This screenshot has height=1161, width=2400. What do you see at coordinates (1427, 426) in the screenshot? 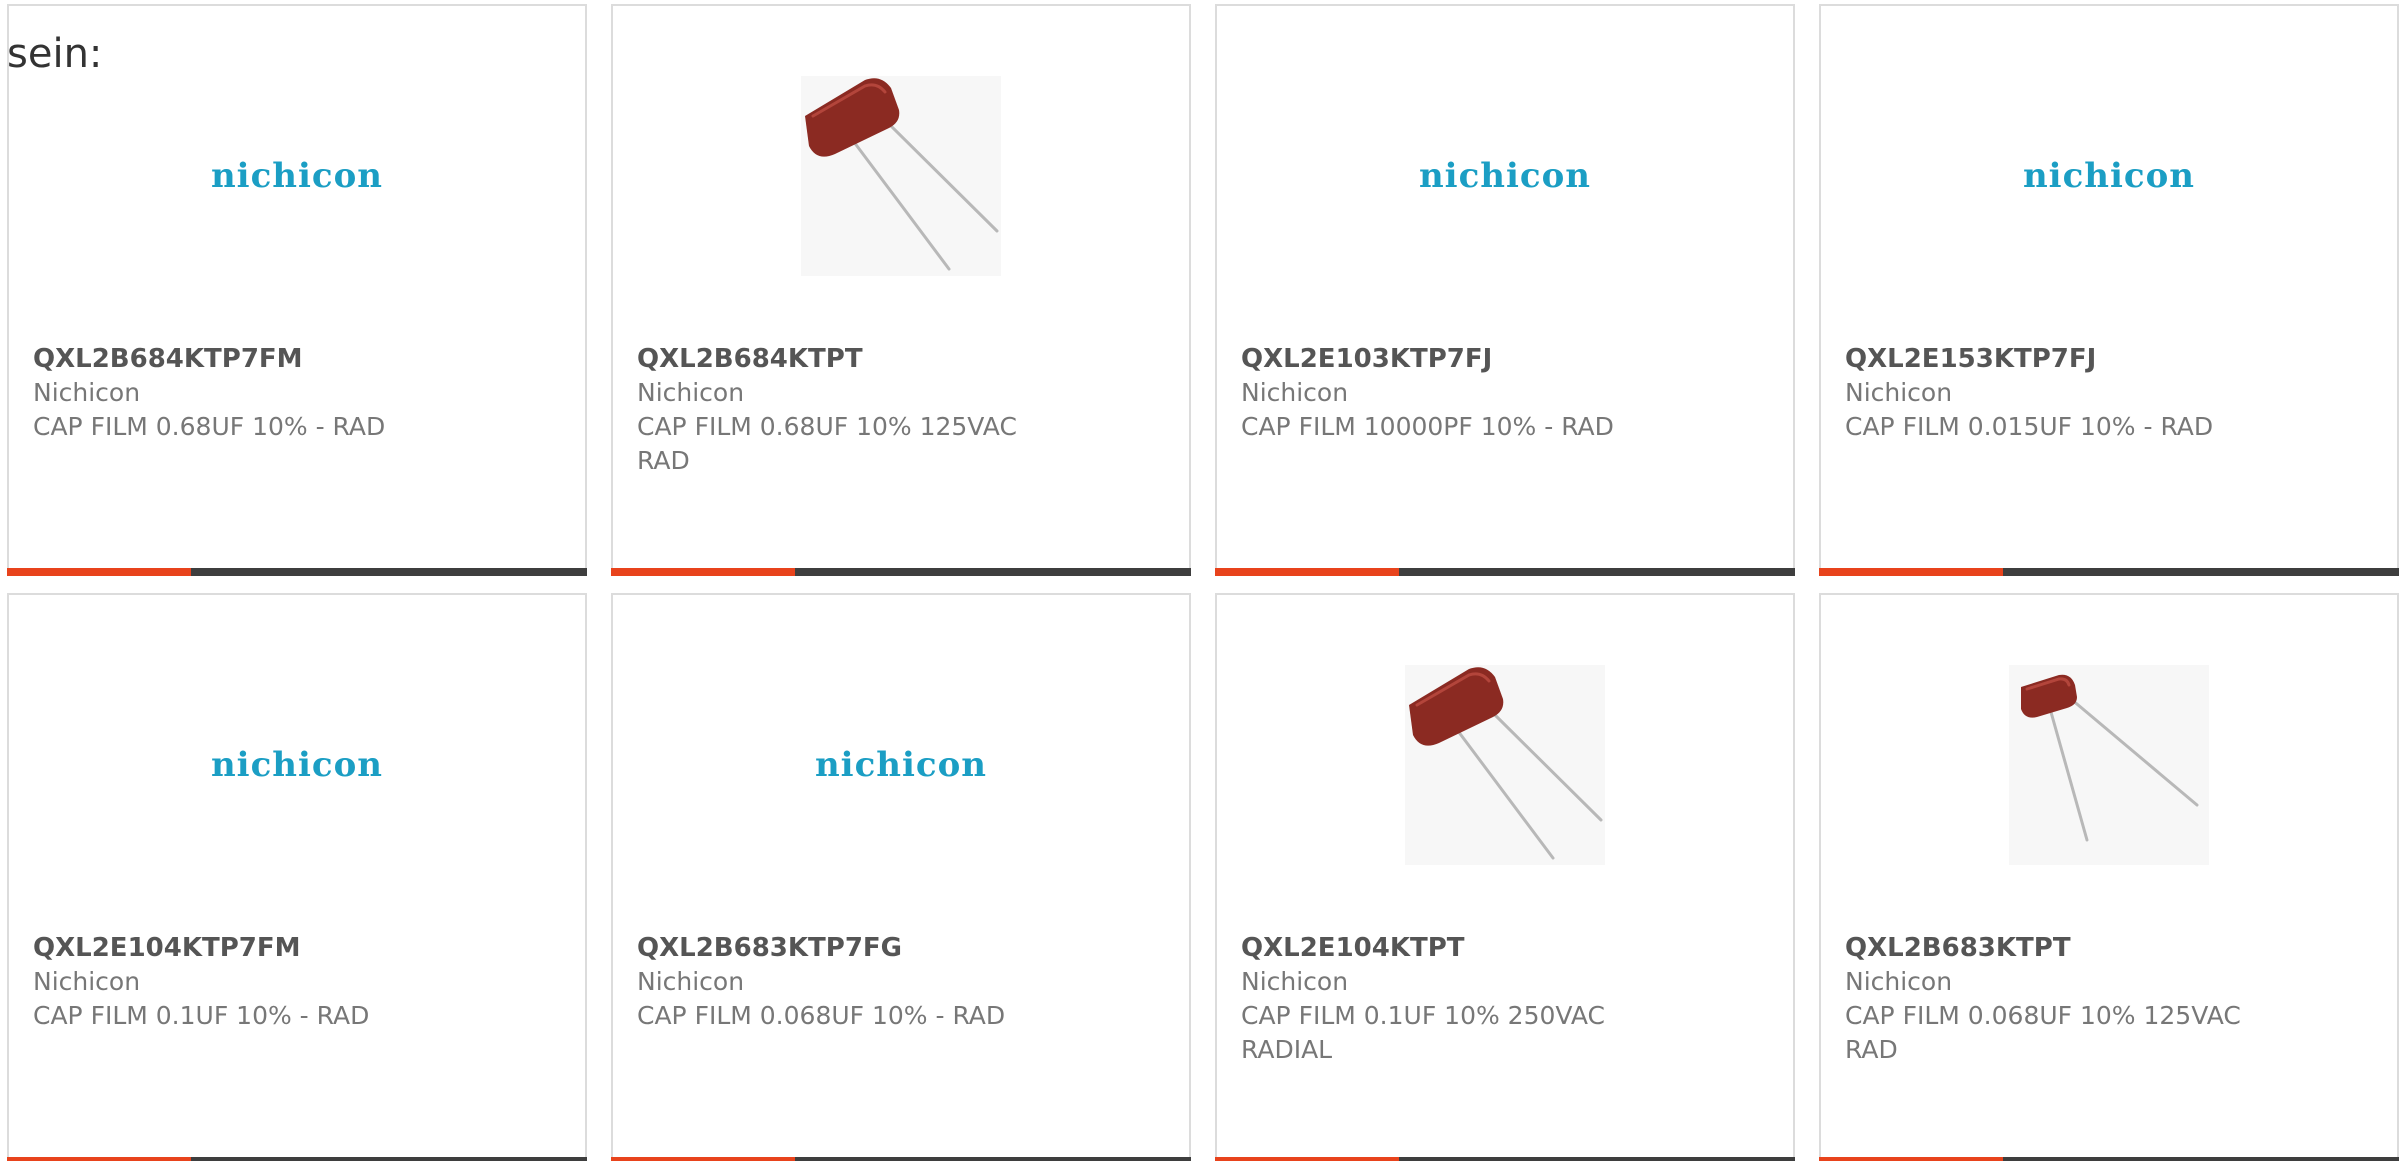
I see `product-description: CAP FILM 10000PF 10% - RAD` at bounding box center [1427, 426].